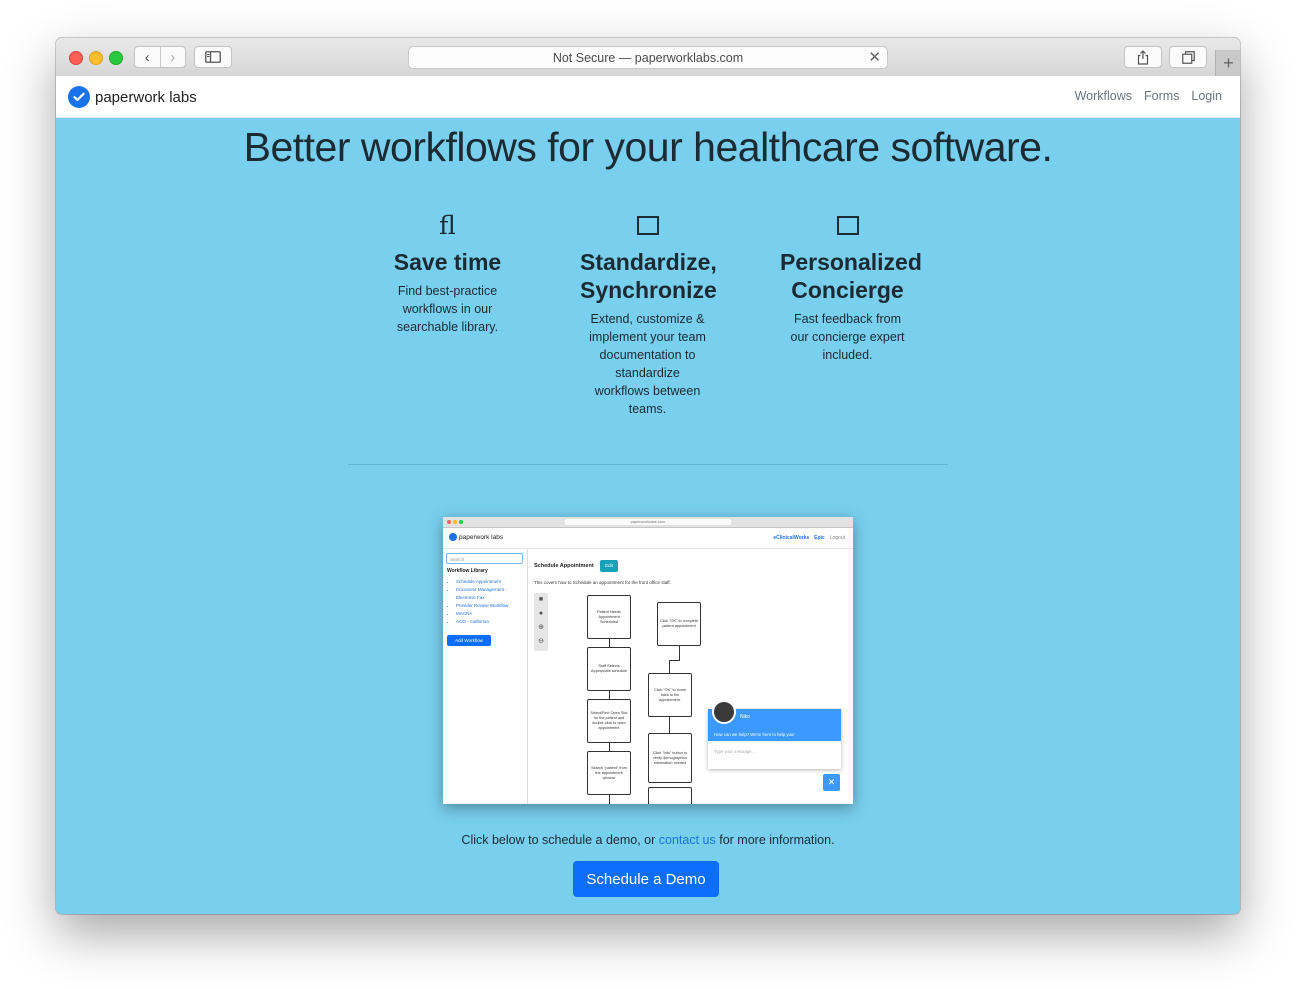  What do you see at coordinates (541, 599) in the screenshot?
I see `square-icon: ■` at bounding box center [541, 599].